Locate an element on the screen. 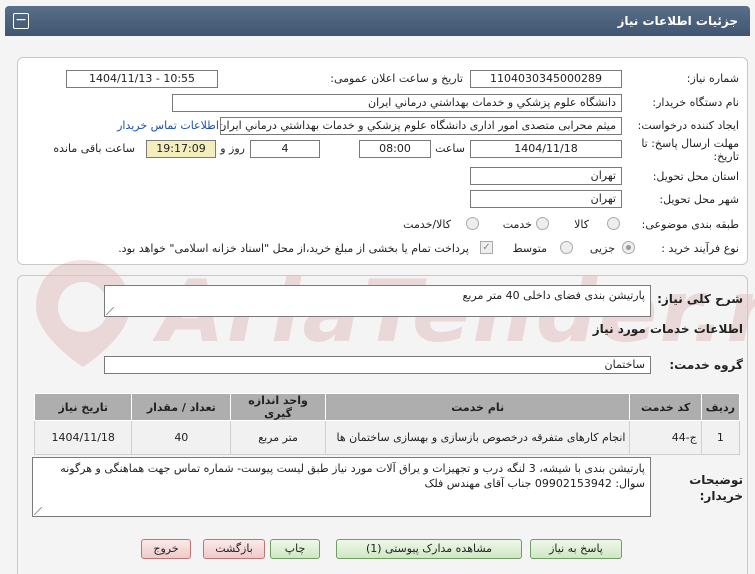  col-row: ردیف is located at coordinates (720, 407).